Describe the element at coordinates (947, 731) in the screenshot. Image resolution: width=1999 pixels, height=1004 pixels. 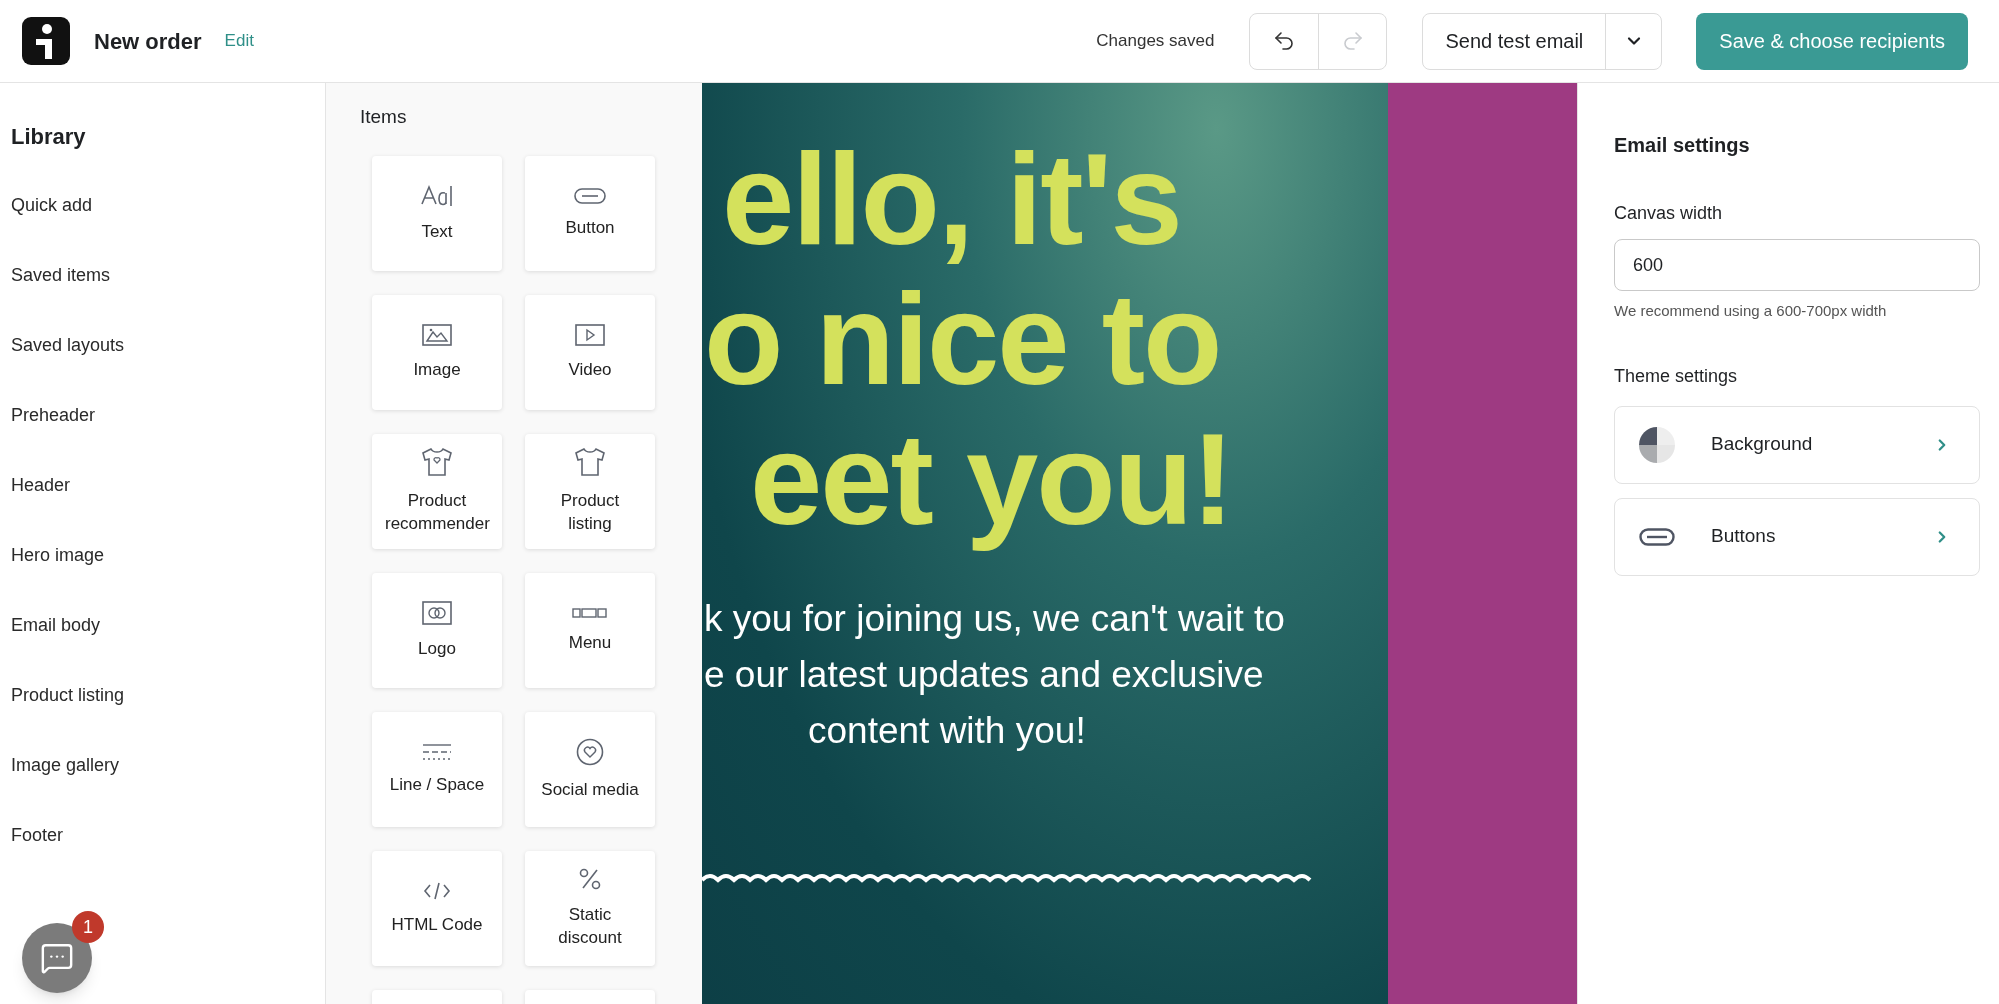
I see `hero-body-line: content with you!` at that location.